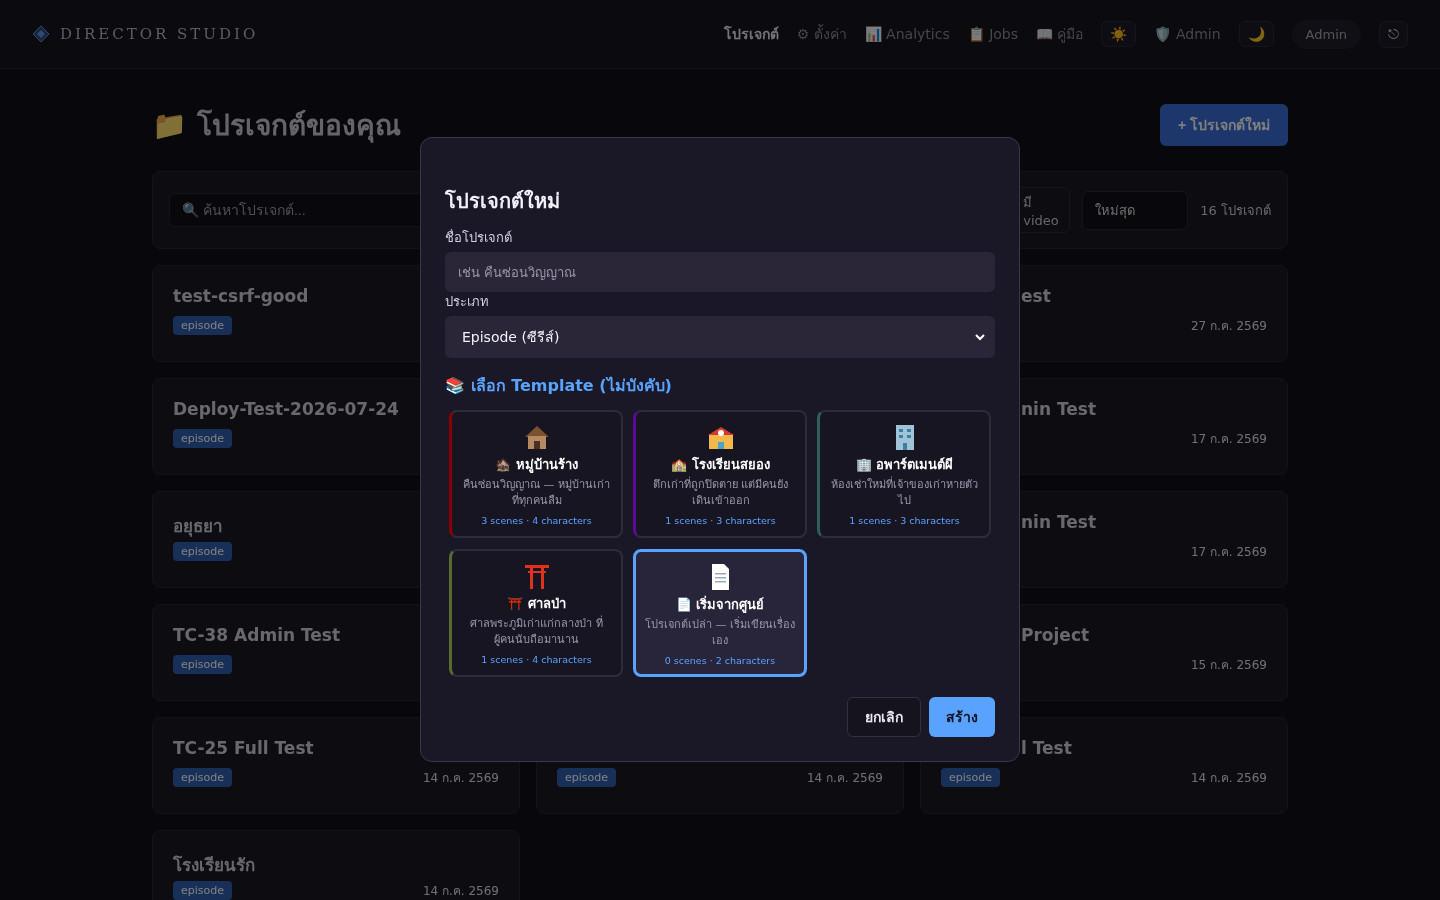 The width and height of the screenshot is (1440, 900). I want to click on page-title: 📁 โปรเจกต์ของคุณ, so click(276, 126).